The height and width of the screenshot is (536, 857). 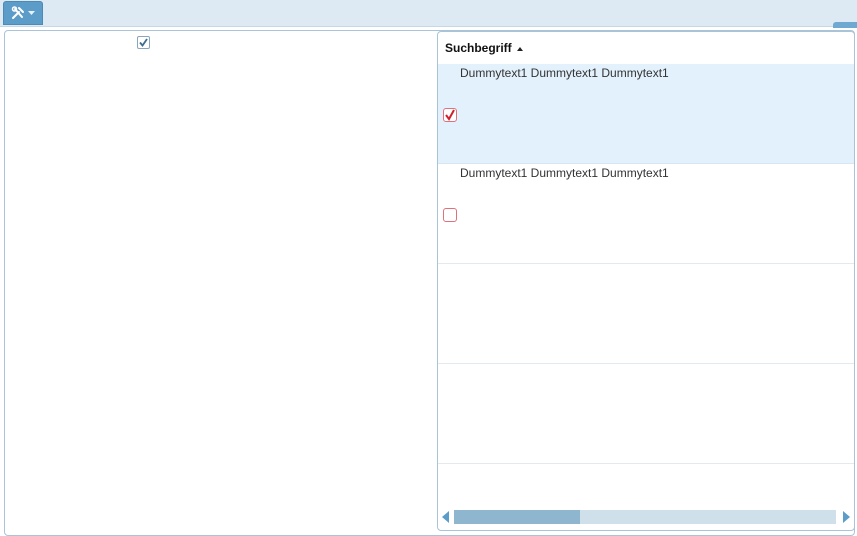 I want to click on top-toolbar, so click(x=428, y=14).